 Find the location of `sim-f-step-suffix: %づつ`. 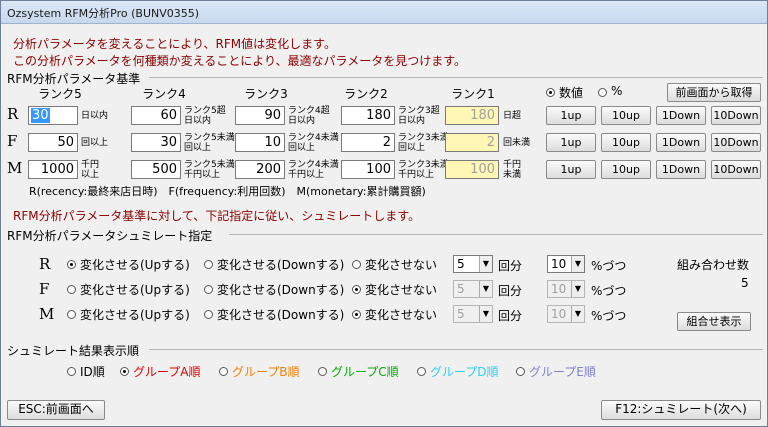

sim-f-step-suffix: %づつ is located at coordinates (609, 291).